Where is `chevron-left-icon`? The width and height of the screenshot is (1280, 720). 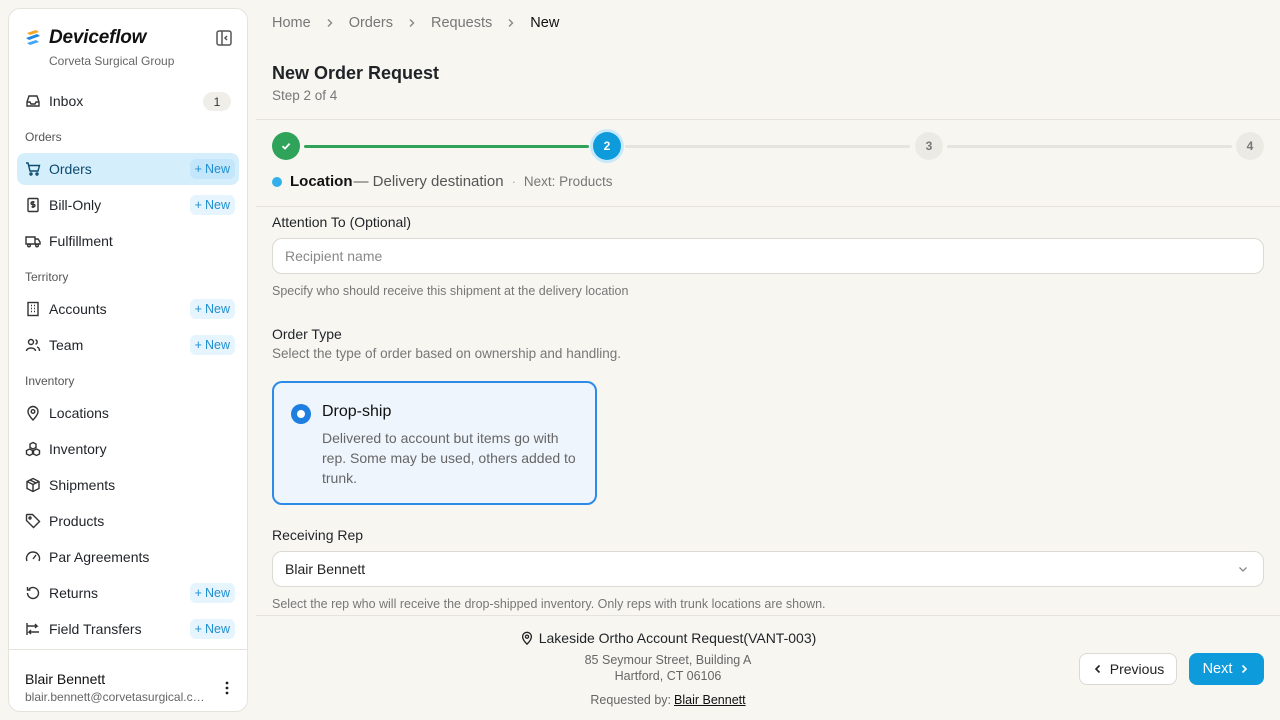 chevron-left-icon is located at coordinates (1097, 669).